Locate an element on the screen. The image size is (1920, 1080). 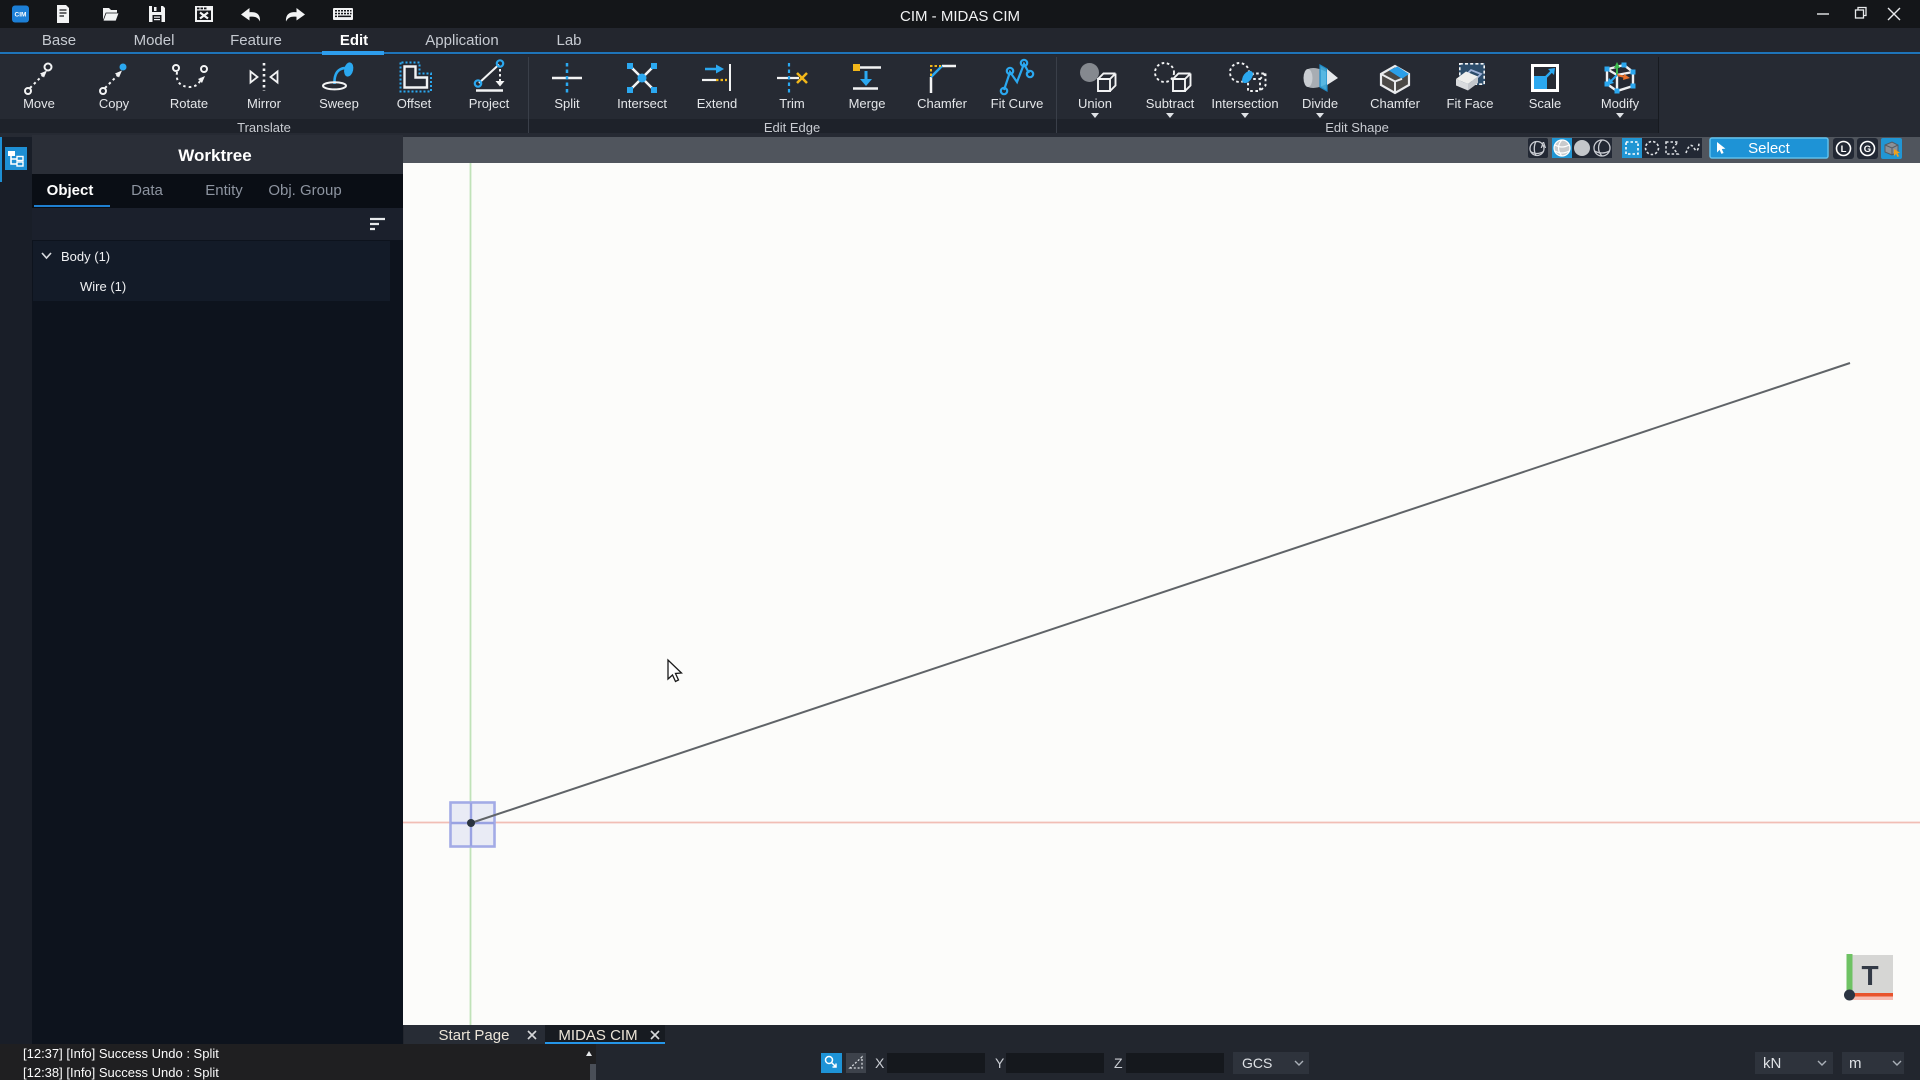
svg-text: GCS is located at coordinates (1257, 1063).